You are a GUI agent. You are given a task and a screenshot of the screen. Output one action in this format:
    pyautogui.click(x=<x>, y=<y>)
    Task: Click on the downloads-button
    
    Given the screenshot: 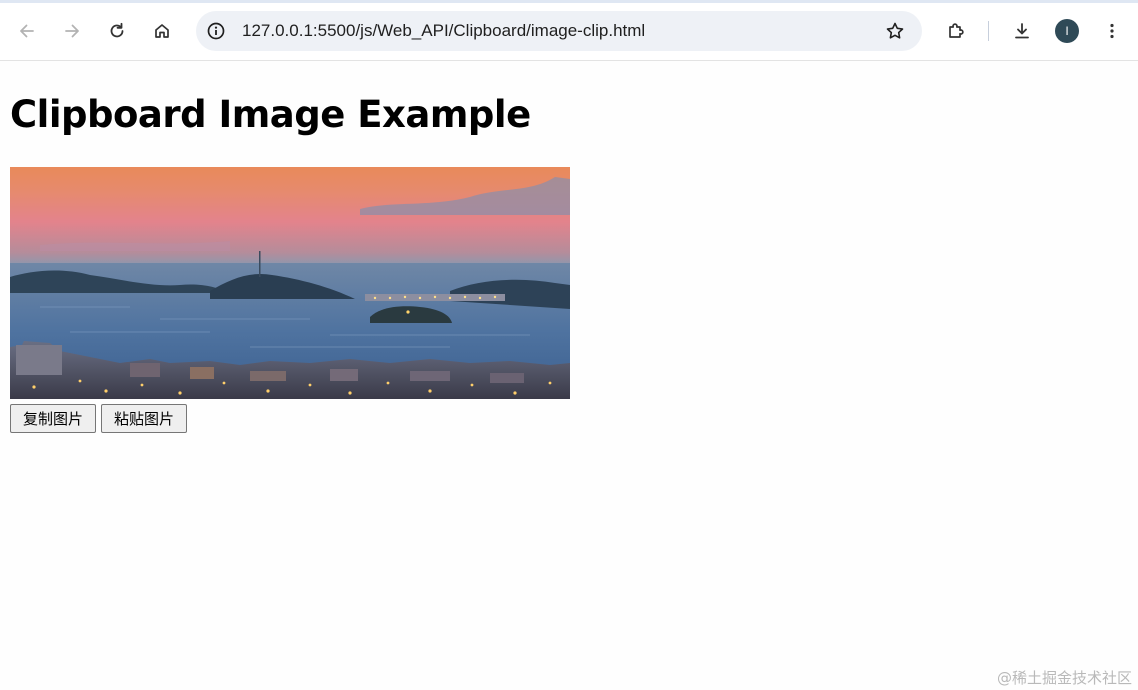 What is the action you would take?
    pyautogui.click(x=1022, y=31)
    